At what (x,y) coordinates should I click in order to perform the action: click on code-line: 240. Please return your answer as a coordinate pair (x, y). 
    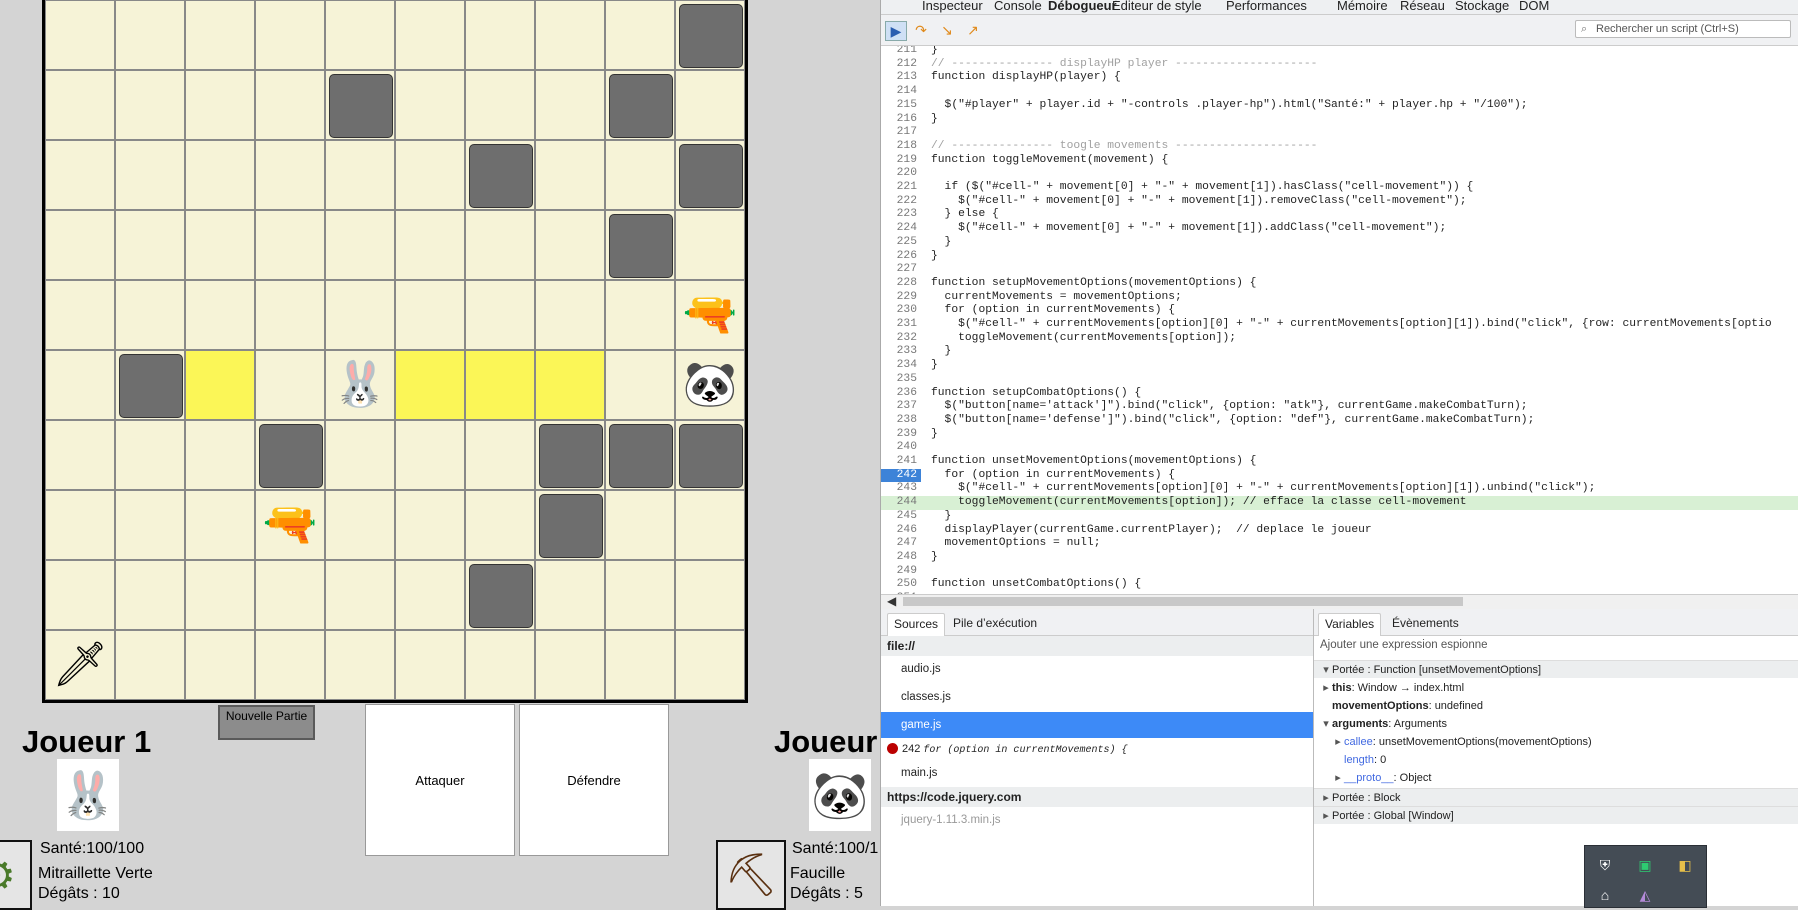
    Looking at the image, I should click on (1339, 448).